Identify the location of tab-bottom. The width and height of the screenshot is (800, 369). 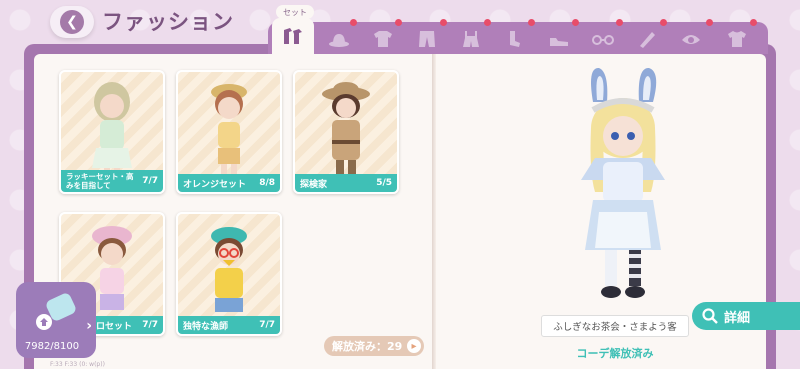
(427, 39).